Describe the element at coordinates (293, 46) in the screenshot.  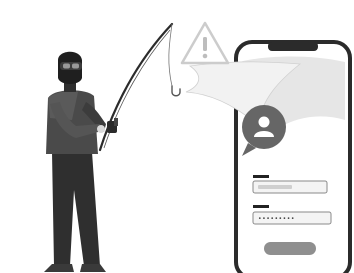
I see `phone-notch` at that location.